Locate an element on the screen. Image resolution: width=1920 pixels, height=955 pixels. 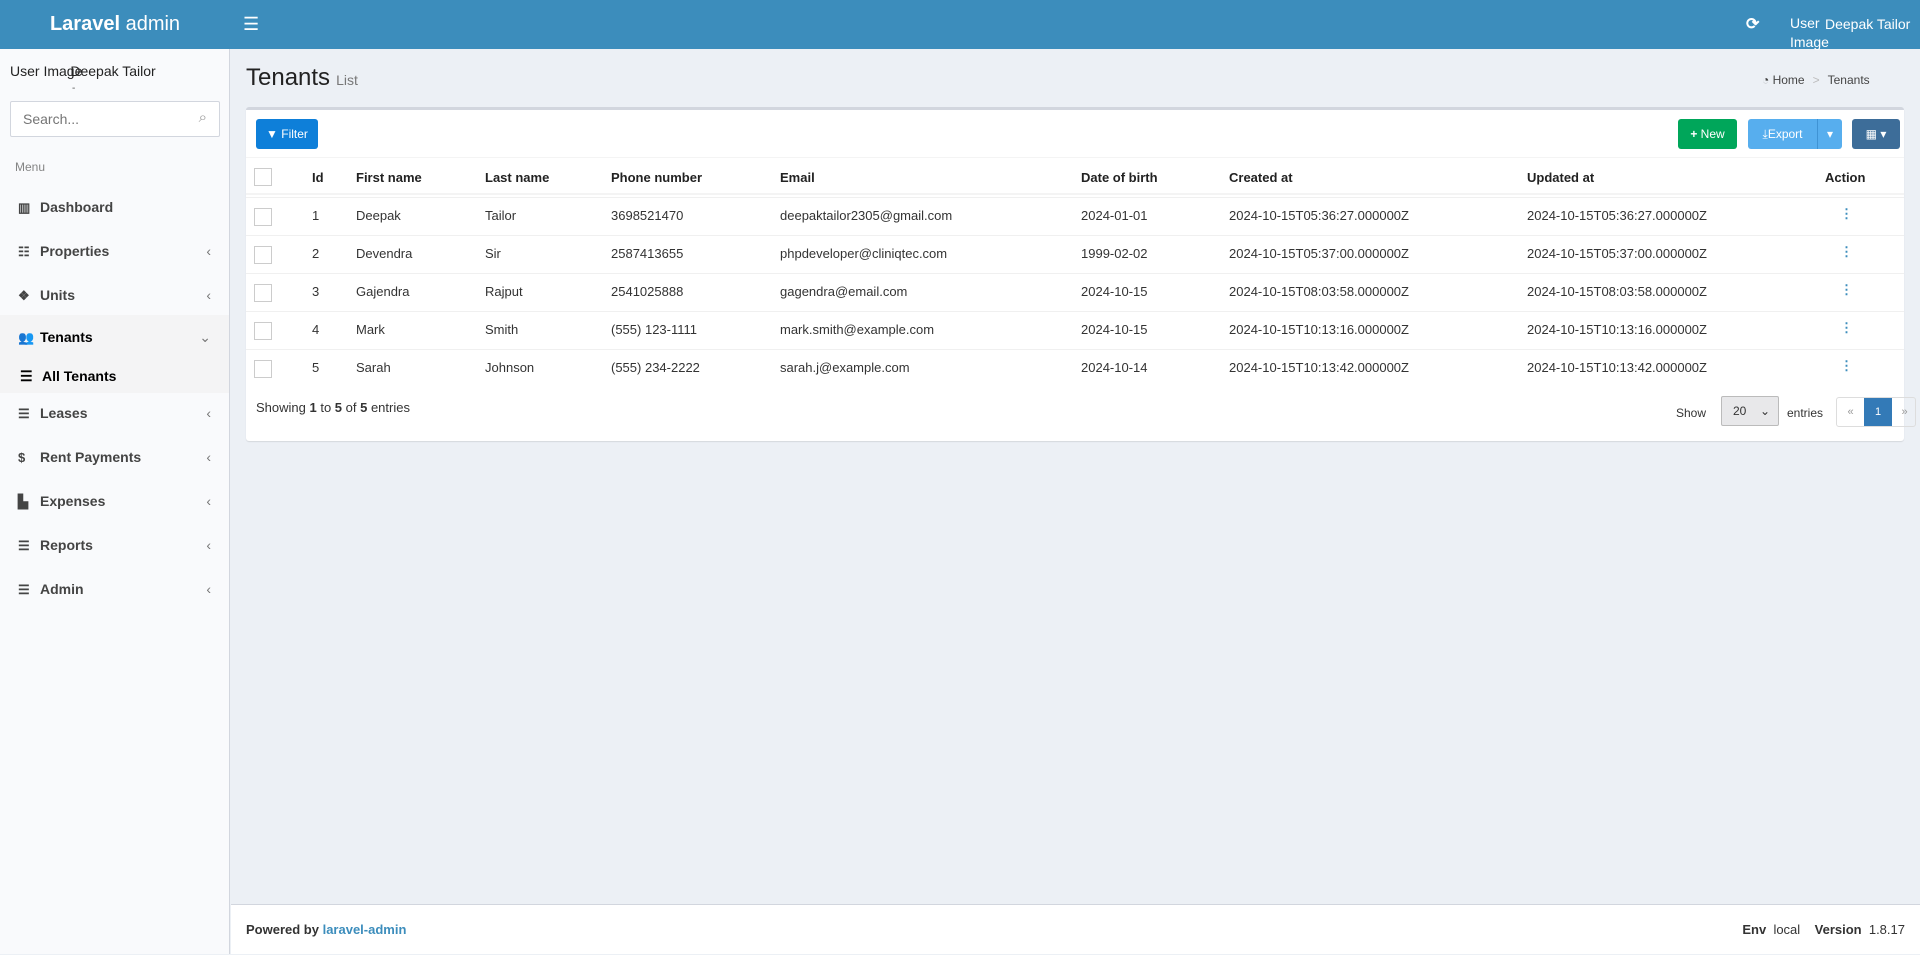
sidebar-item-reports: ☰ Reports ‹ is located at coordinates (114, 545).